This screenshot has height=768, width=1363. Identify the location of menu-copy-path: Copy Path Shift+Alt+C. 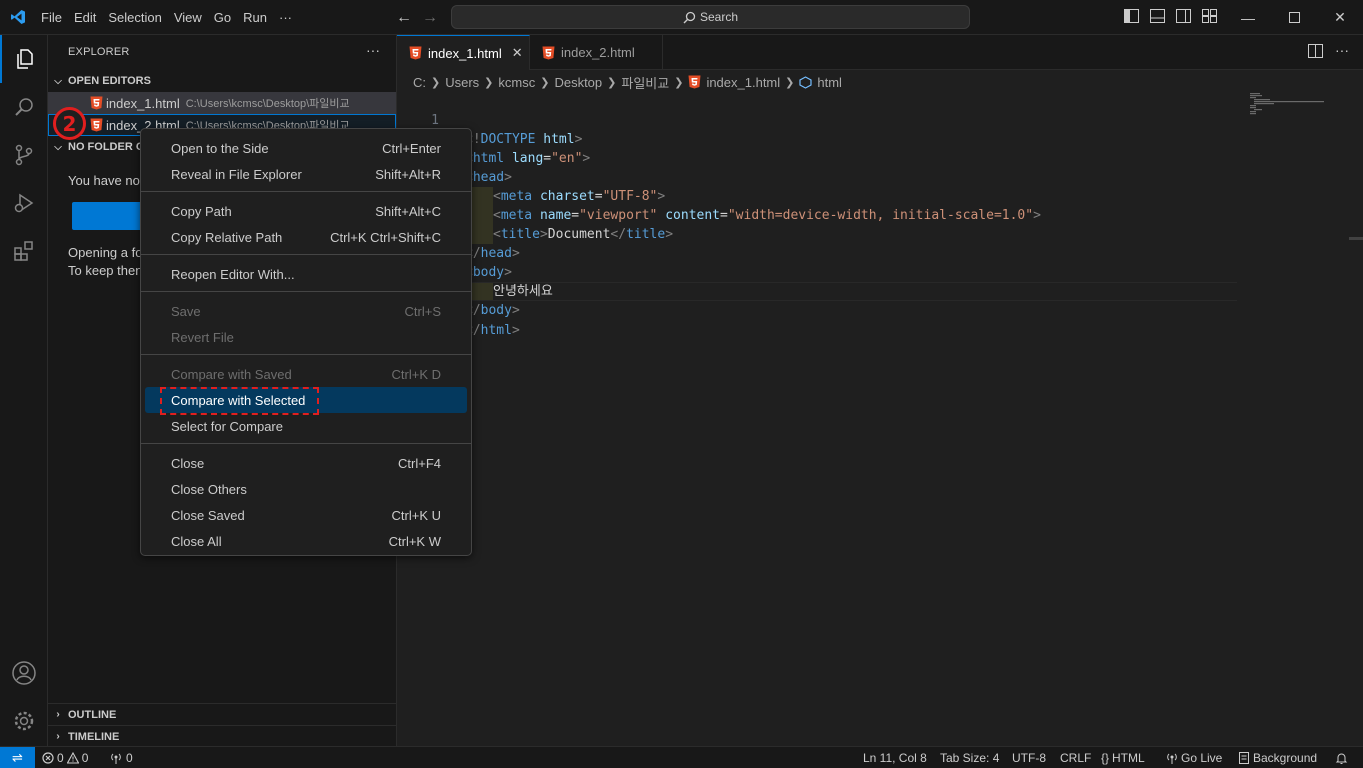
(306, 211).